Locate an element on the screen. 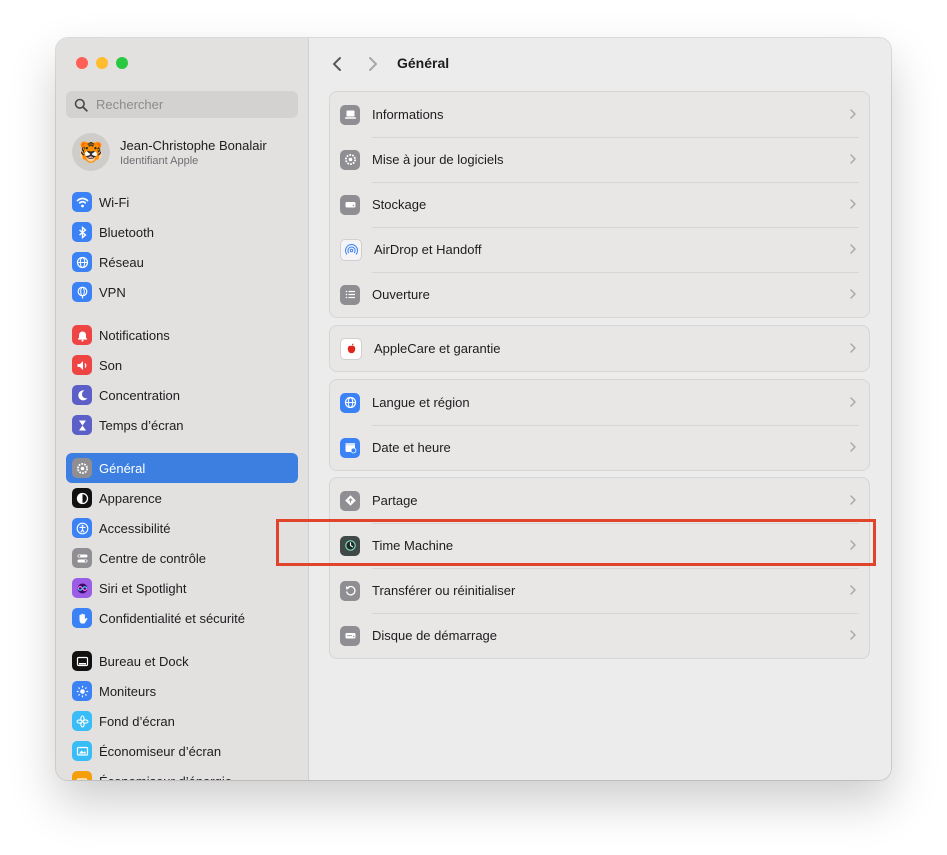 Image resolution: width=947 pixels, height=855 pixels. row-reset: Transférer ou réinitialiser is located at coordinates (599, 590).